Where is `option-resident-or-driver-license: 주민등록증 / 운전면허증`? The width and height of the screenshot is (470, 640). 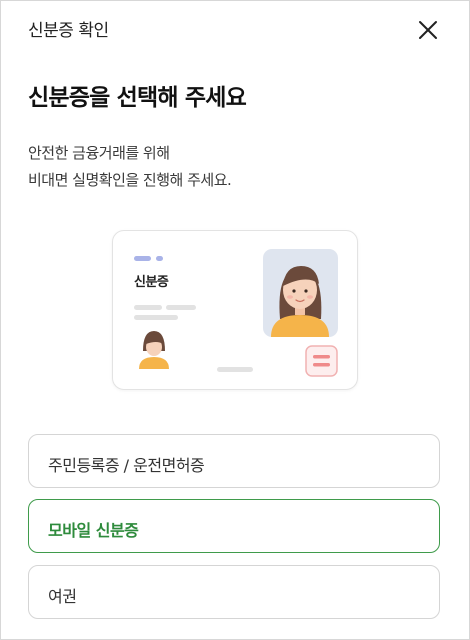 option-resident-or-driver-license: 주민등록증 / 운전면허증 is located at coordinates (234, 461).